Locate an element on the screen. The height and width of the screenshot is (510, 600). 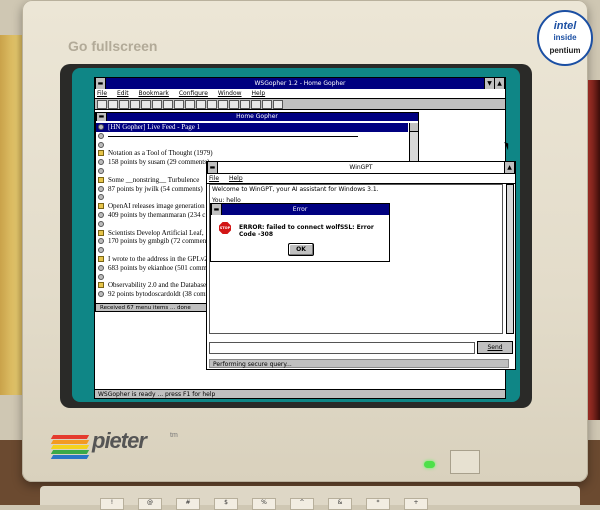
keyboard-key: % is located at coordinates (264, 504).